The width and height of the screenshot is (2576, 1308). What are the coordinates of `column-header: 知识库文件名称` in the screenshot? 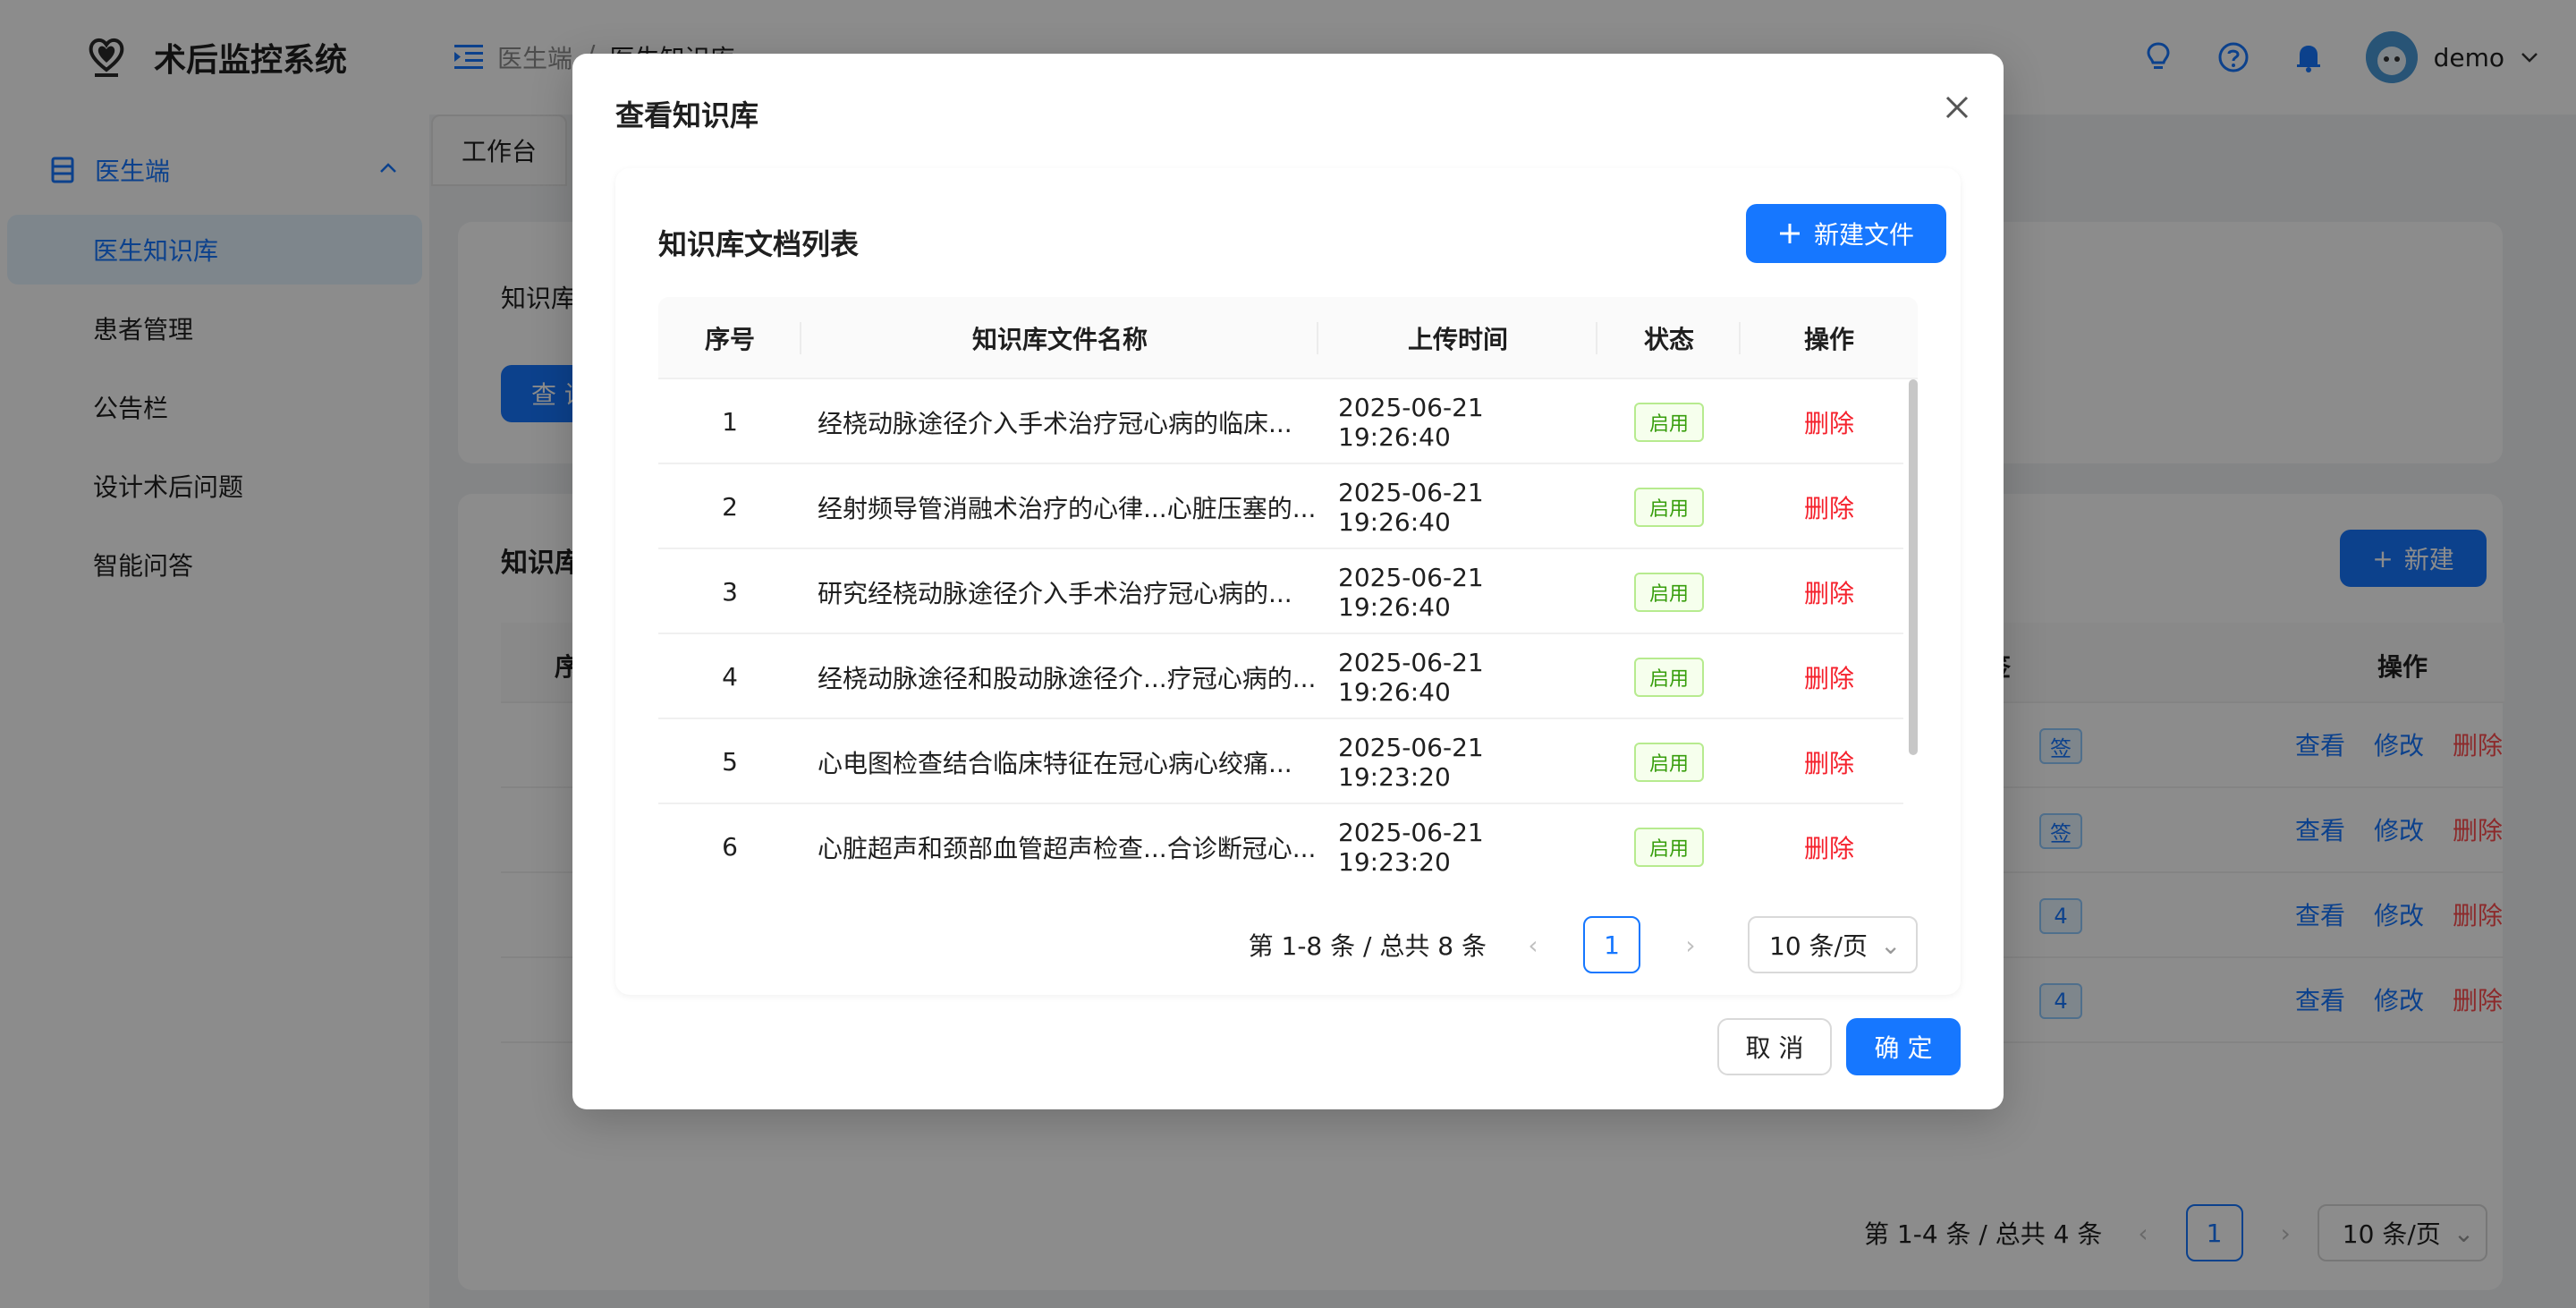 It's located at (1059, 338).